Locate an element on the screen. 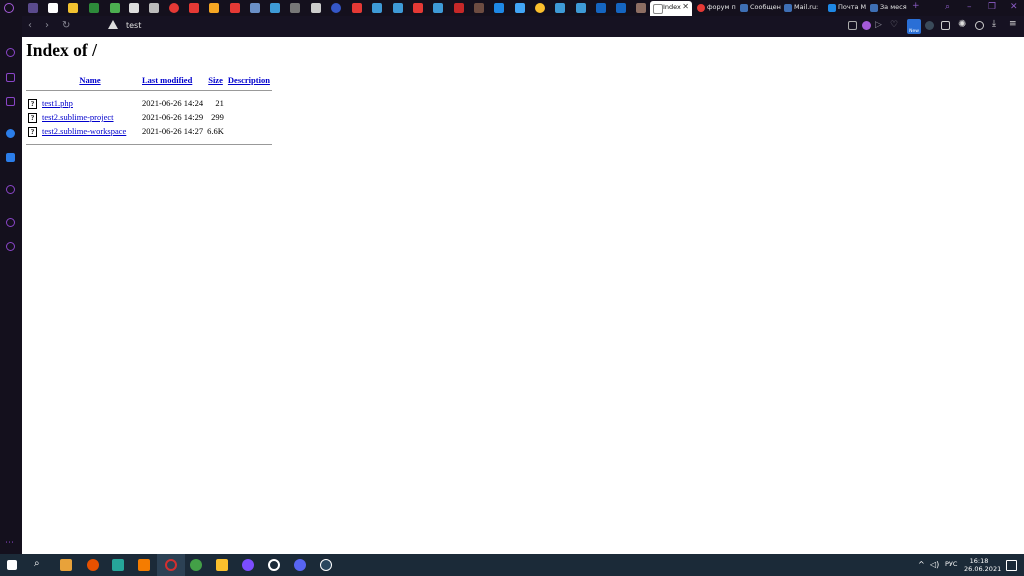  file-link: test2.sublime-project is located at coordinates (78, 117).